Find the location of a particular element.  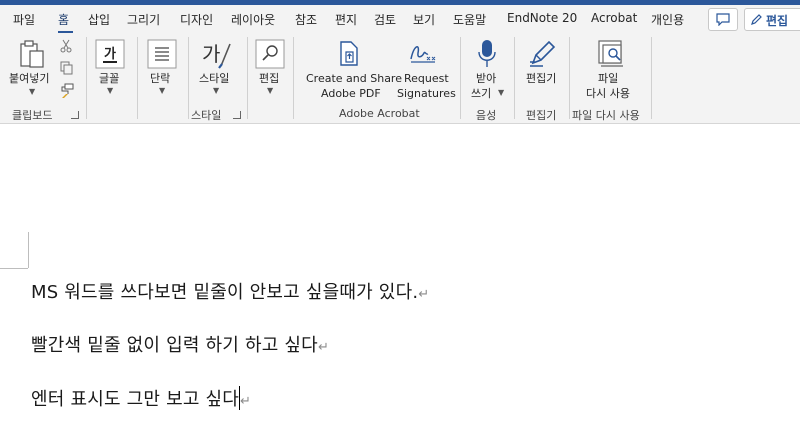

clipboard-group-label: 클립보드 is located at coordinates (32, 115).